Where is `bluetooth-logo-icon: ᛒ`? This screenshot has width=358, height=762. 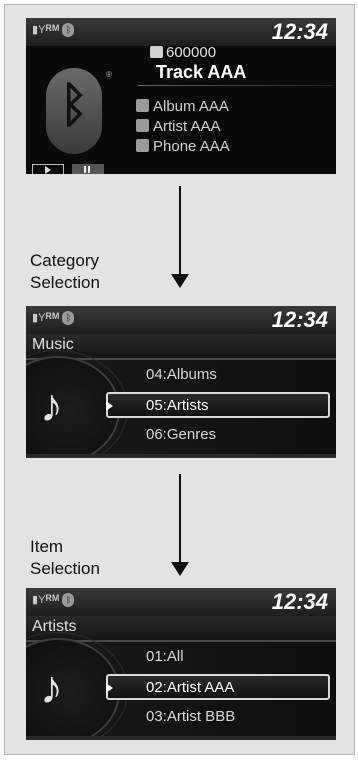
bluetooth-logo-icon: ᛒ is located at coordinates (74, 111).